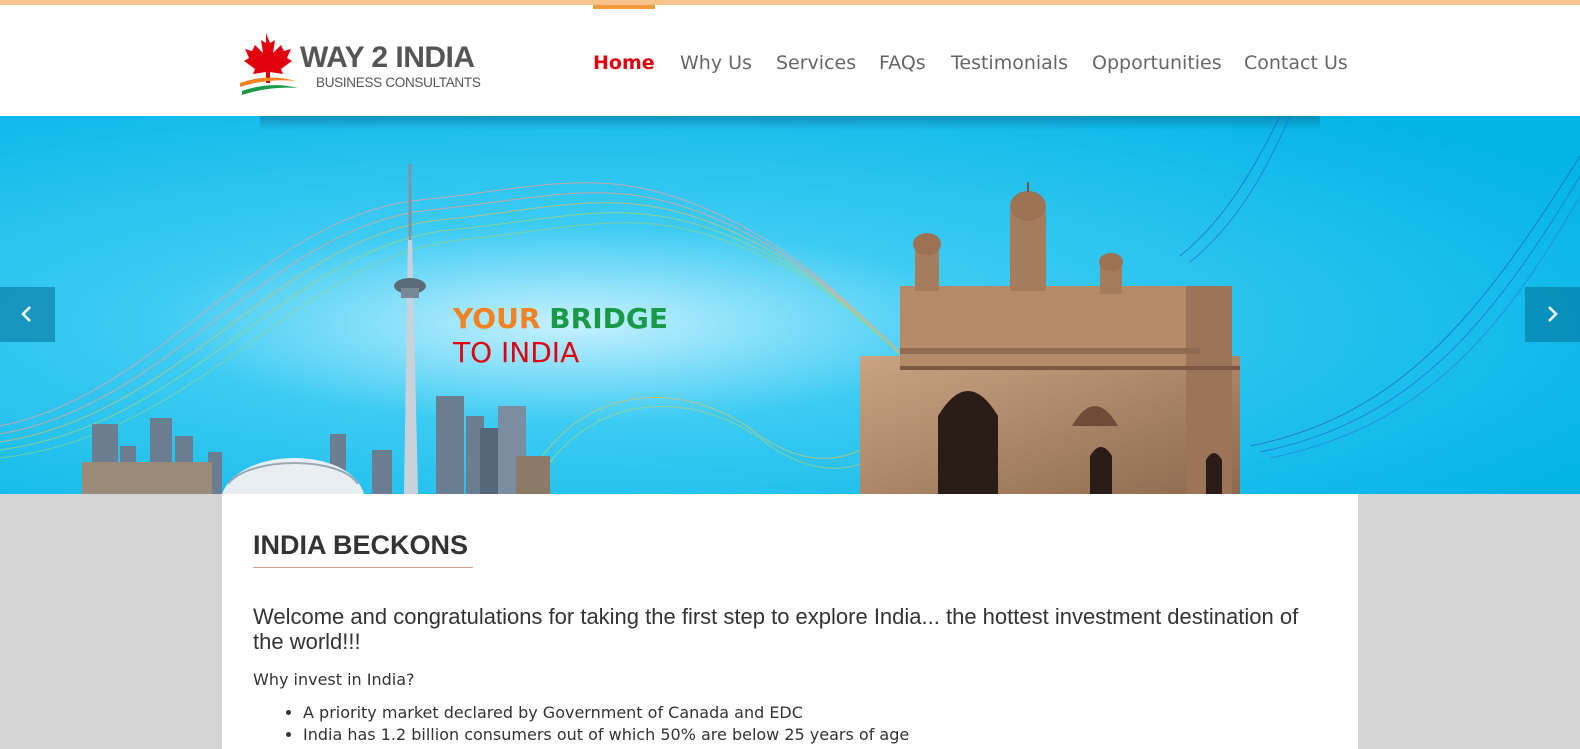 The height and width of the screenshot is (749, 1580). Describe the element at coordinates (608, 318) in the screenshot. I see `tagline-bridge: BRIDGE` at that location.